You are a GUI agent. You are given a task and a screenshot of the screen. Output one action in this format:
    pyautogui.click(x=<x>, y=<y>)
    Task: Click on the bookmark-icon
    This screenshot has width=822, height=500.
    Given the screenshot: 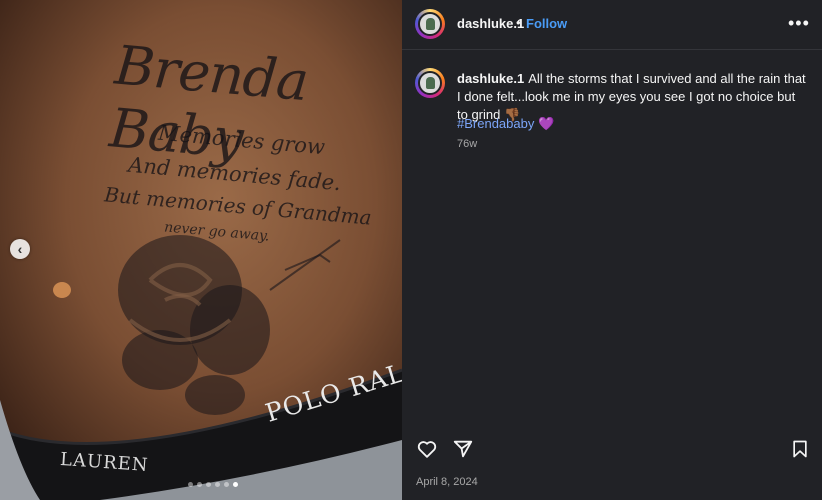 What is the action you would take?
    pyautogui.click(x=800, y=449)
    